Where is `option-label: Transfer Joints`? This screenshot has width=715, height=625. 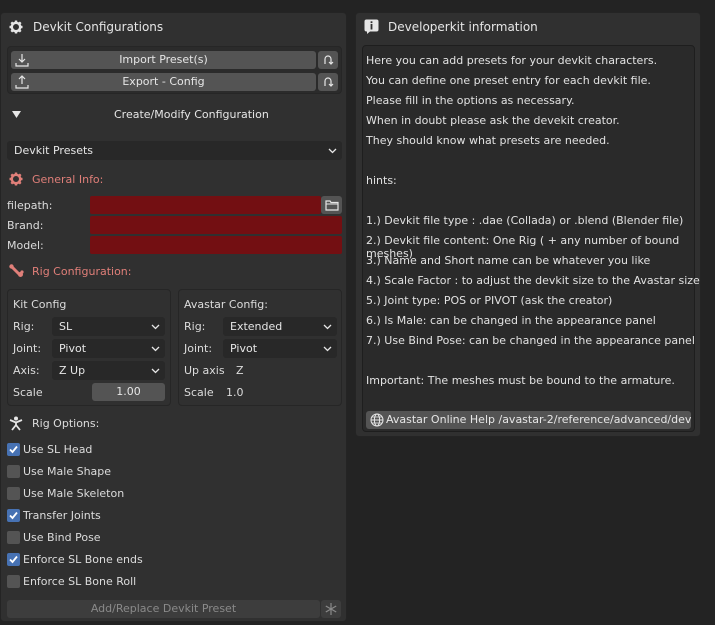
option-label: Transfer Joints is located at coordinates (62, 515).